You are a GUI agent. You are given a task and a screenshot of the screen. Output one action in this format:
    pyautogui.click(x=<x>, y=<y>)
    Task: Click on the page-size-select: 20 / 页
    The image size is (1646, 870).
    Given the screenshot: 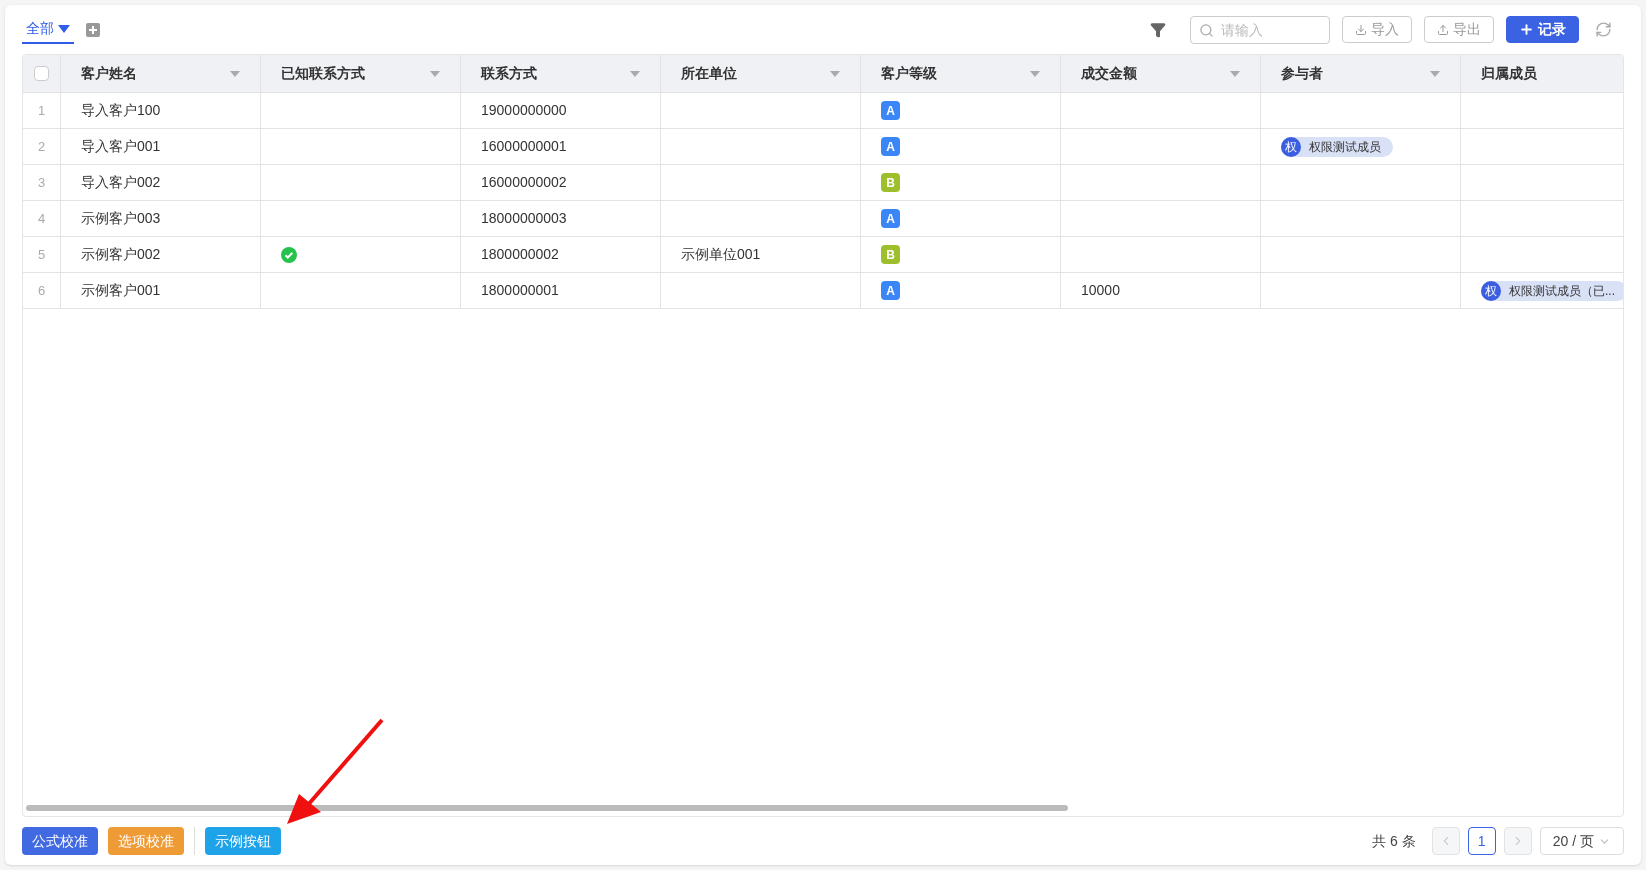 What is the action you would take?
    pyautogui.click(x=1581, y=841)
    